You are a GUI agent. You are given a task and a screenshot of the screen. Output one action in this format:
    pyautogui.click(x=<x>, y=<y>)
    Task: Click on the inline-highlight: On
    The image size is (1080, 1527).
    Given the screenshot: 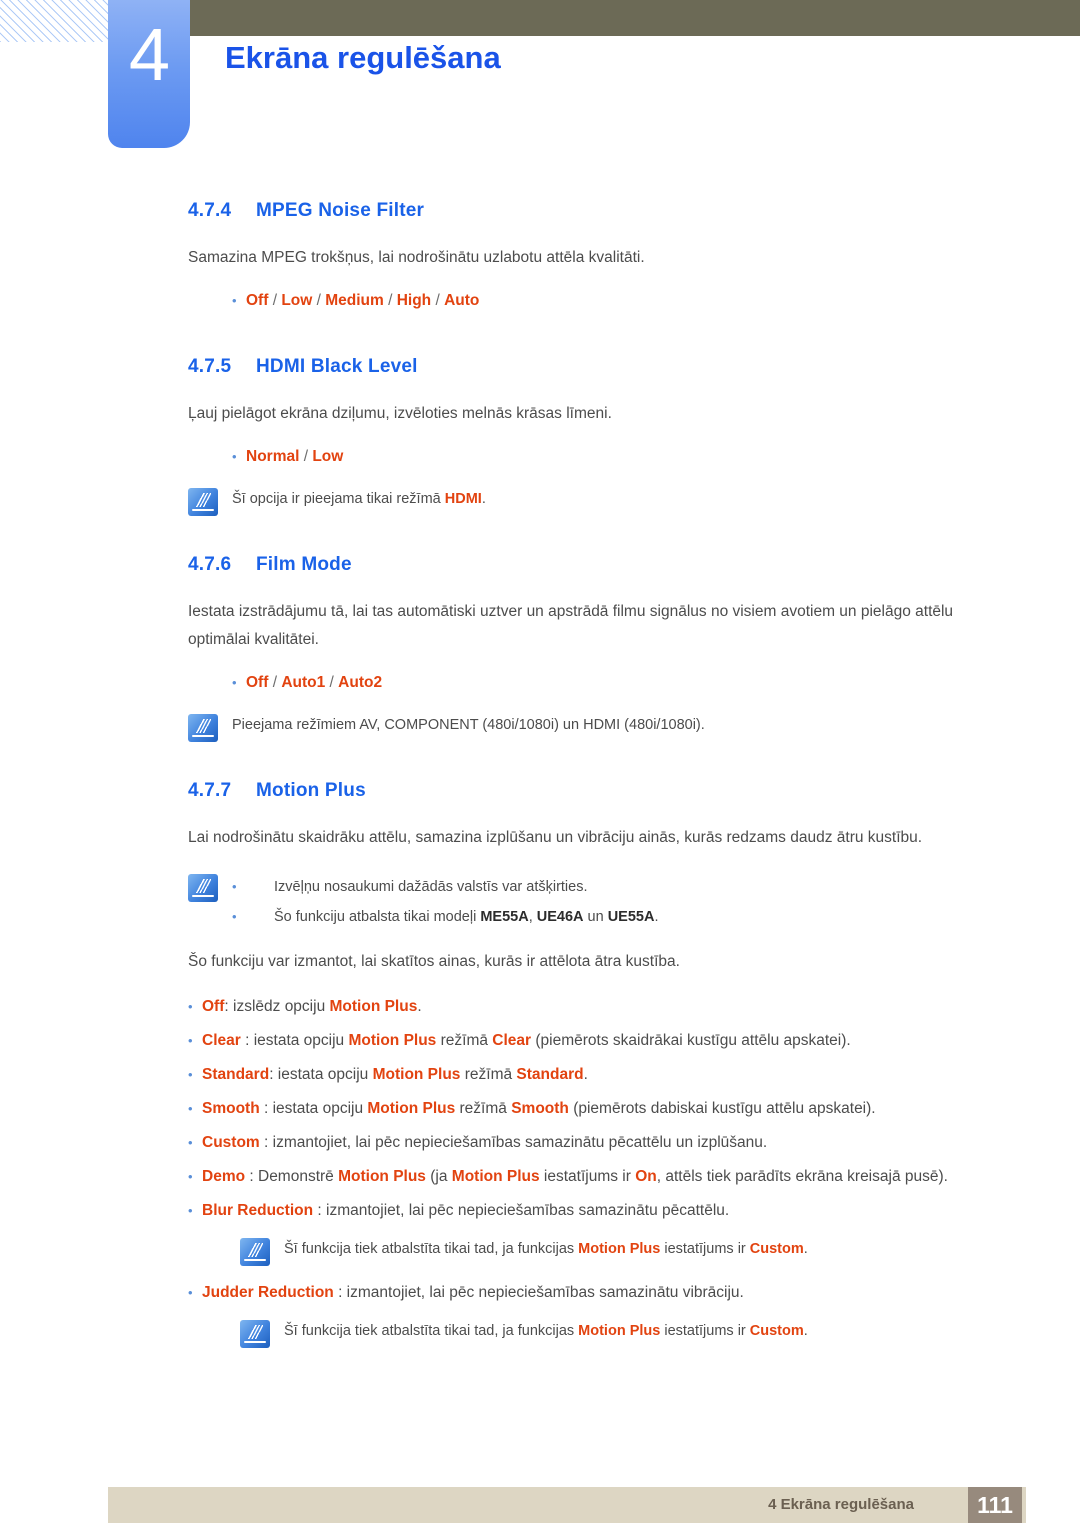 What is the action you would take?
    pyautogui.click(x=646, y=1176)
    